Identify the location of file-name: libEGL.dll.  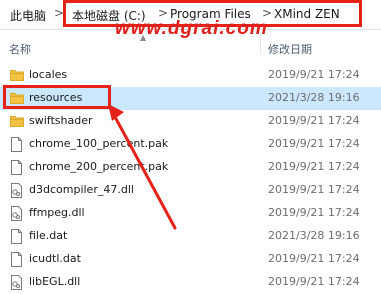
(55, 281).